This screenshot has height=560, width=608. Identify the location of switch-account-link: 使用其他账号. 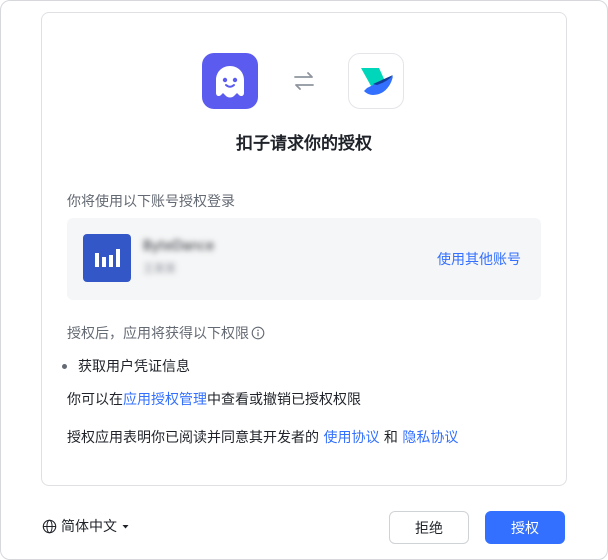
(479, 259).